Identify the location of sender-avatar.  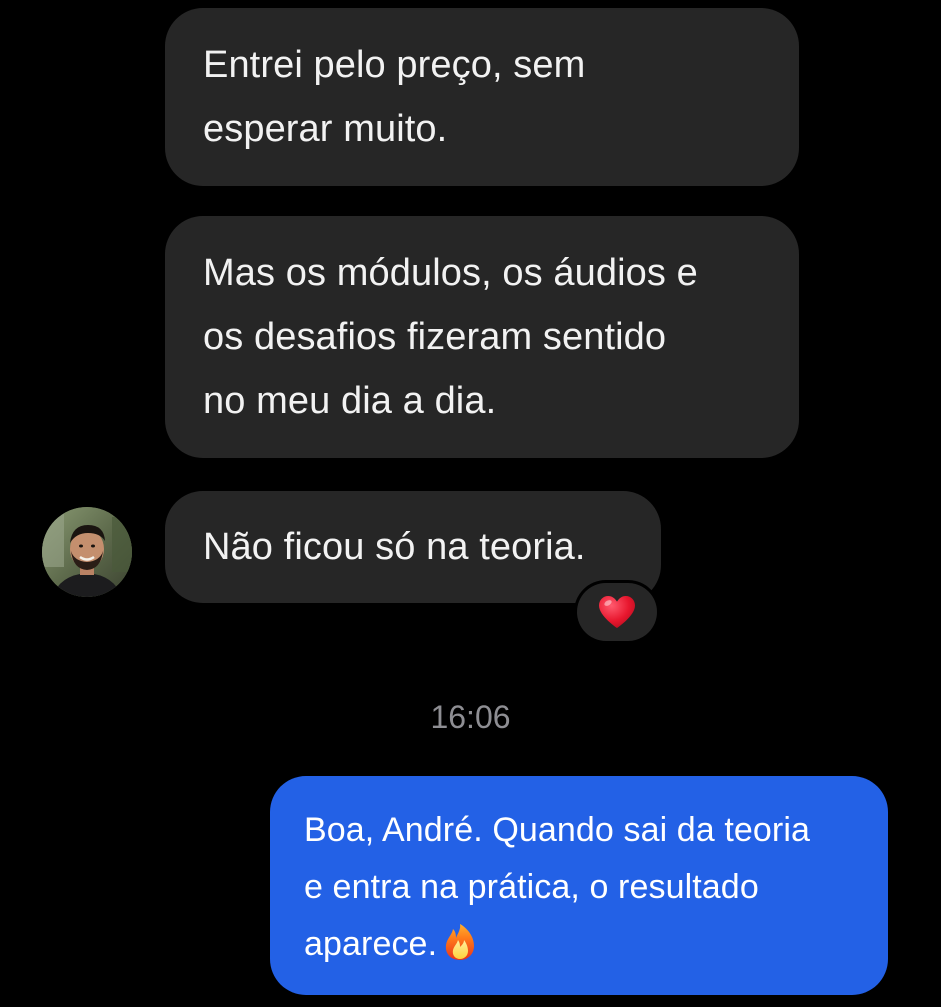
(87, 552).